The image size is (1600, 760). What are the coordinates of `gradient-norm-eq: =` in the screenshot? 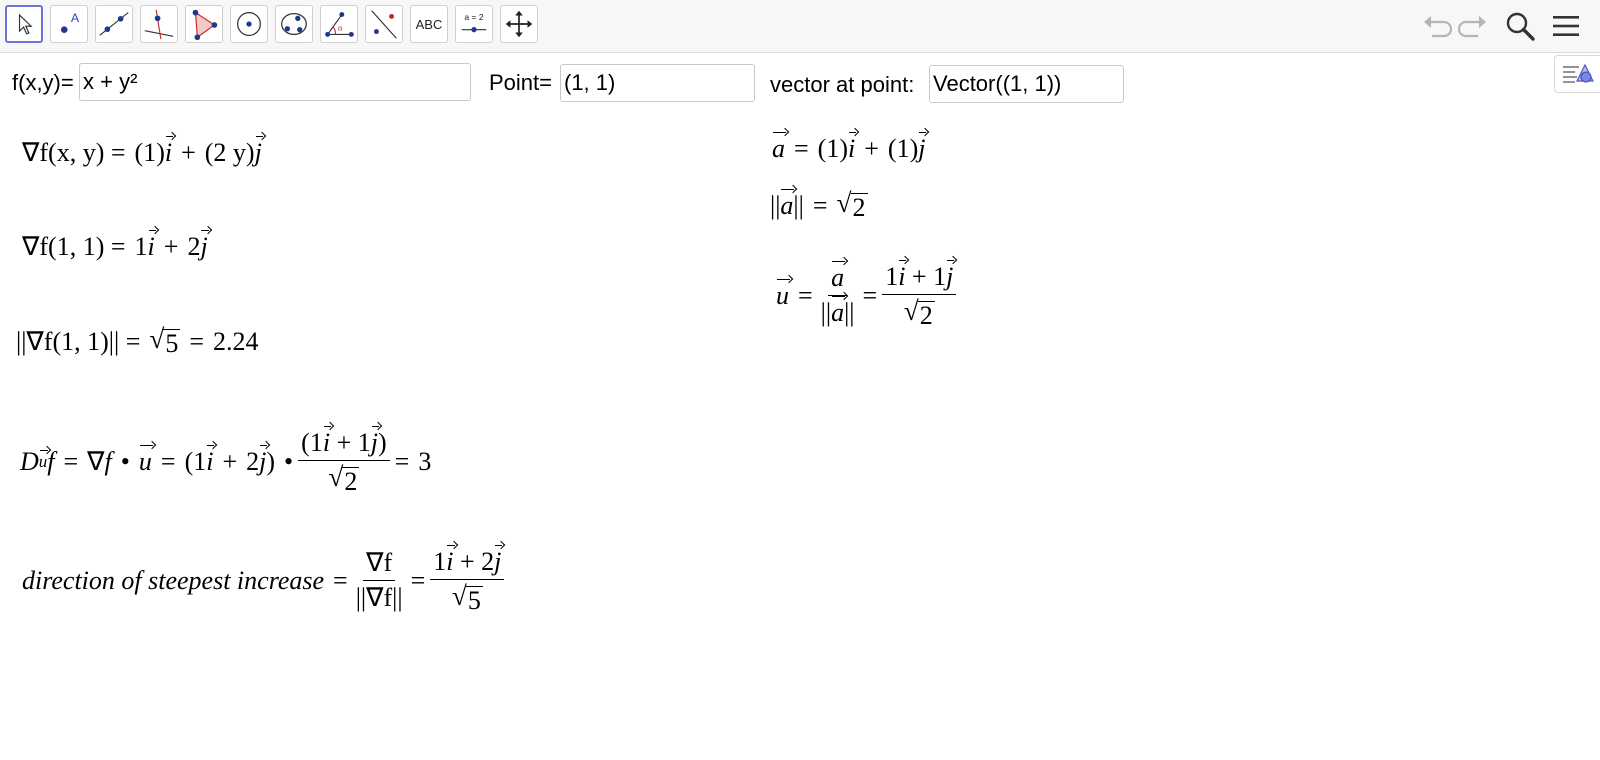 It's located at (197, 341).